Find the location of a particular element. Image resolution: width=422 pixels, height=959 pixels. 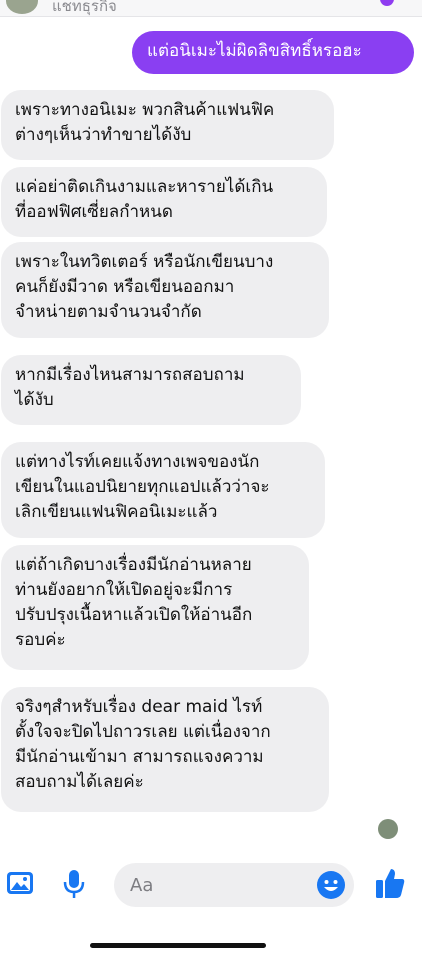

contact-status: แชทธุรกิจ is located at coordinates (84, 7).